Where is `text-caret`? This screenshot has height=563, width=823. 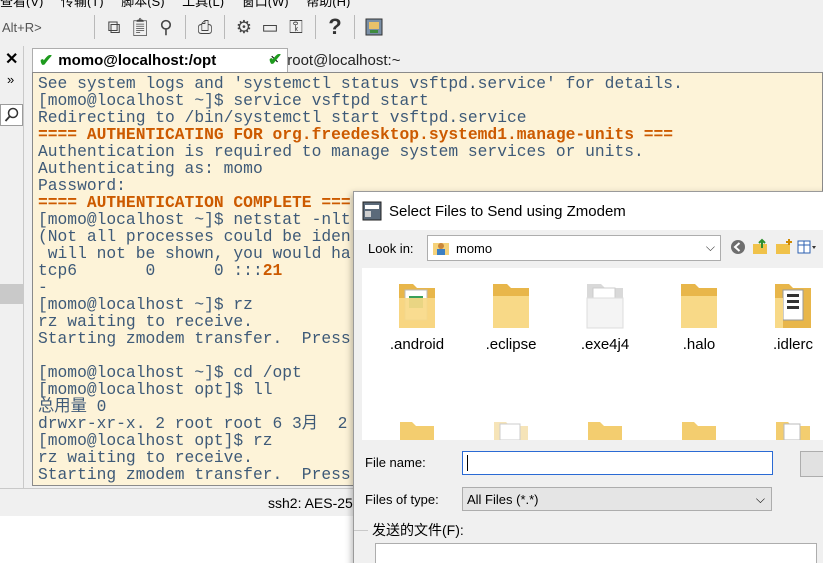
text-caret is located at coordinates (467, 463).